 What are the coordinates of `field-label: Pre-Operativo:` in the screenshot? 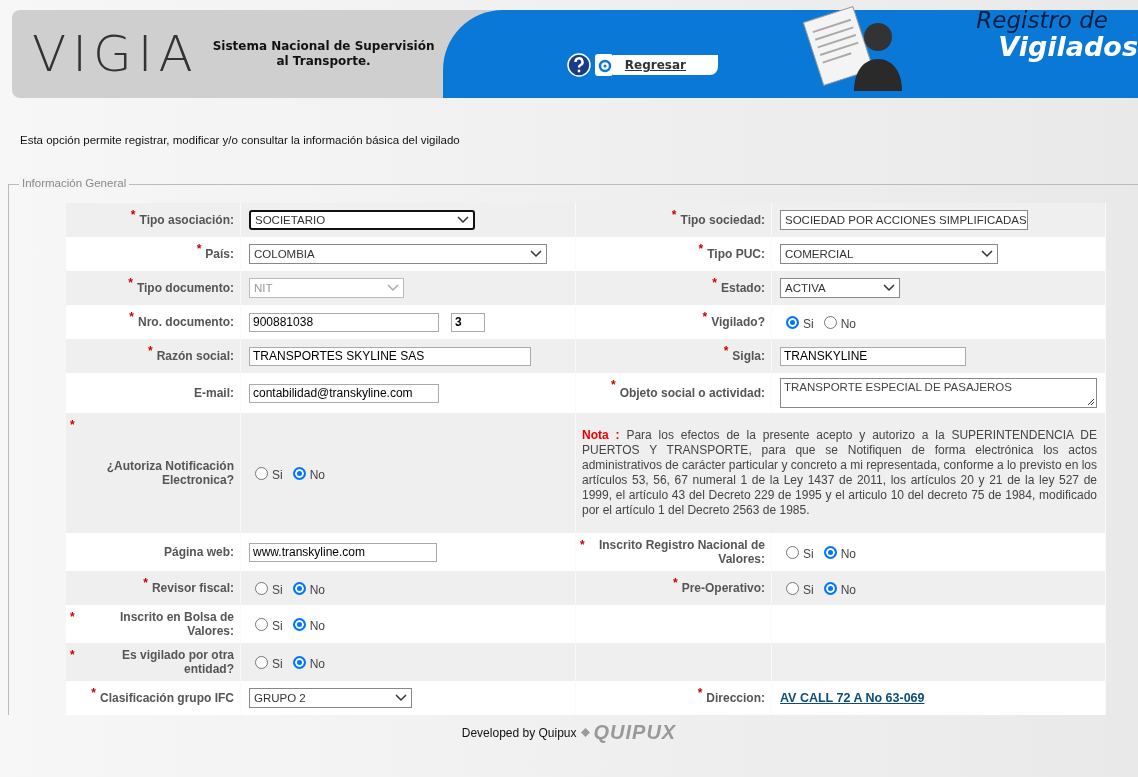 It's located at (723, 588).